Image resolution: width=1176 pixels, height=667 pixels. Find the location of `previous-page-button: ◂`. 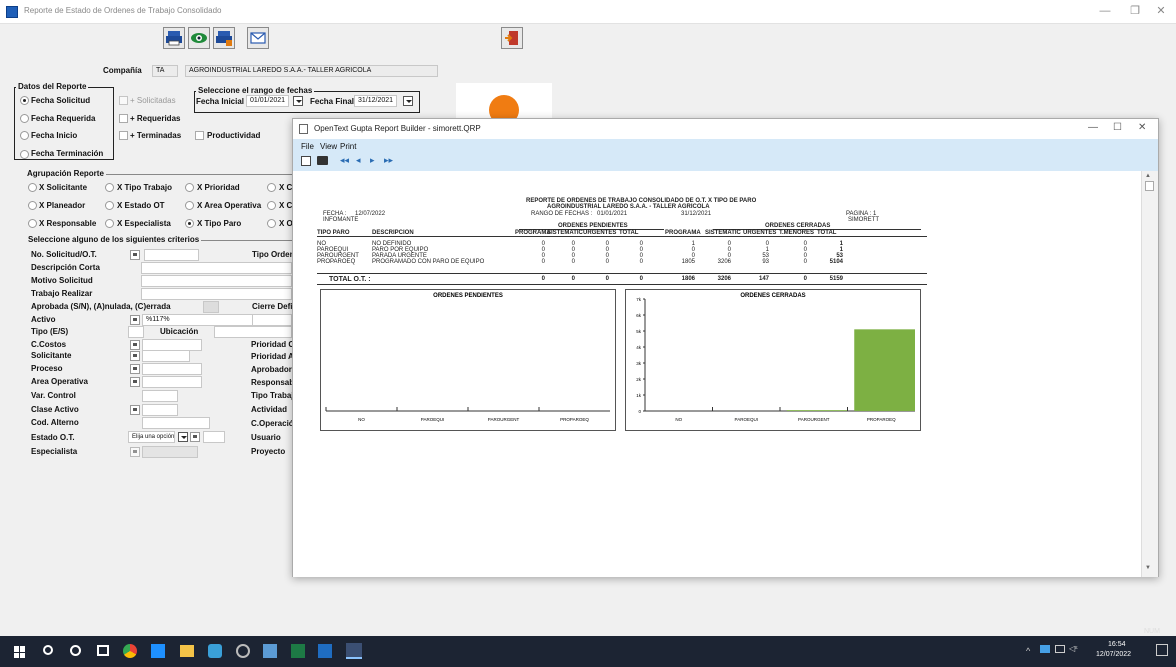

previous-page-button: ◂ is located at coordinates (358, 160).